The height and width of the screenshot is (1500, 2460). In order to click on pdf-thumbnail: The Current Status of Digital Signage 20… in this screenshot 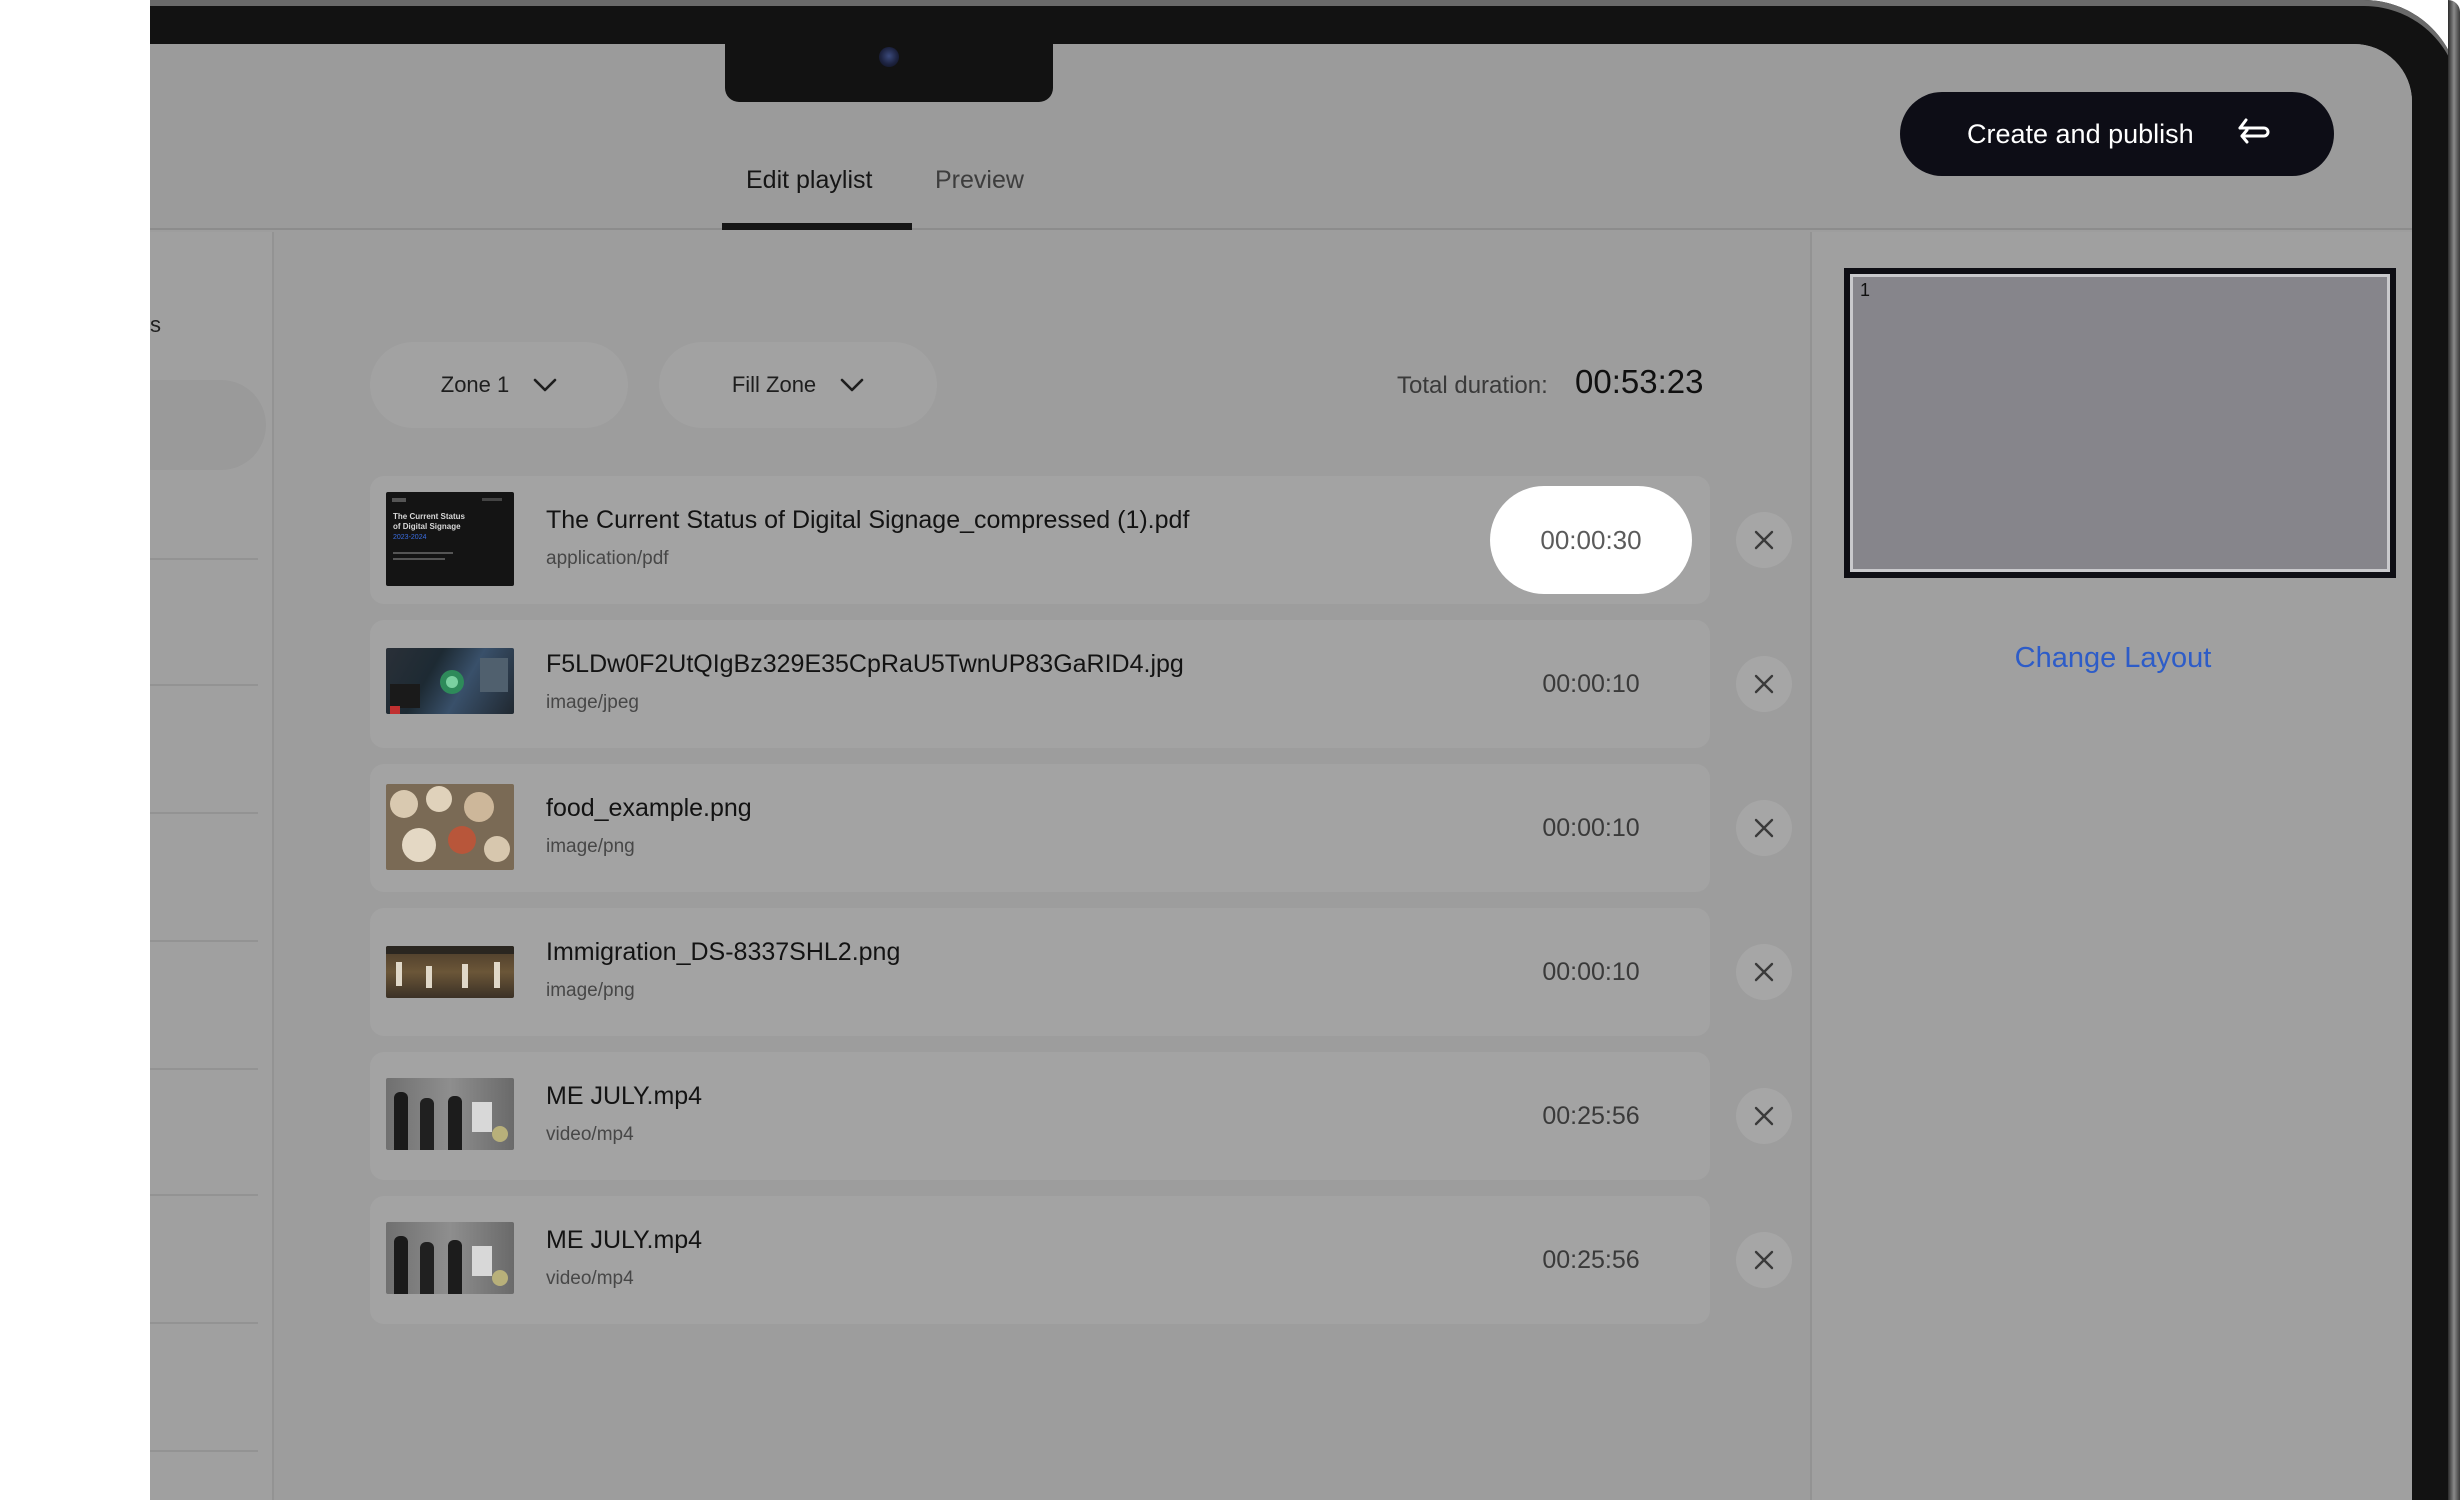, I will do `click(450, 539)`.